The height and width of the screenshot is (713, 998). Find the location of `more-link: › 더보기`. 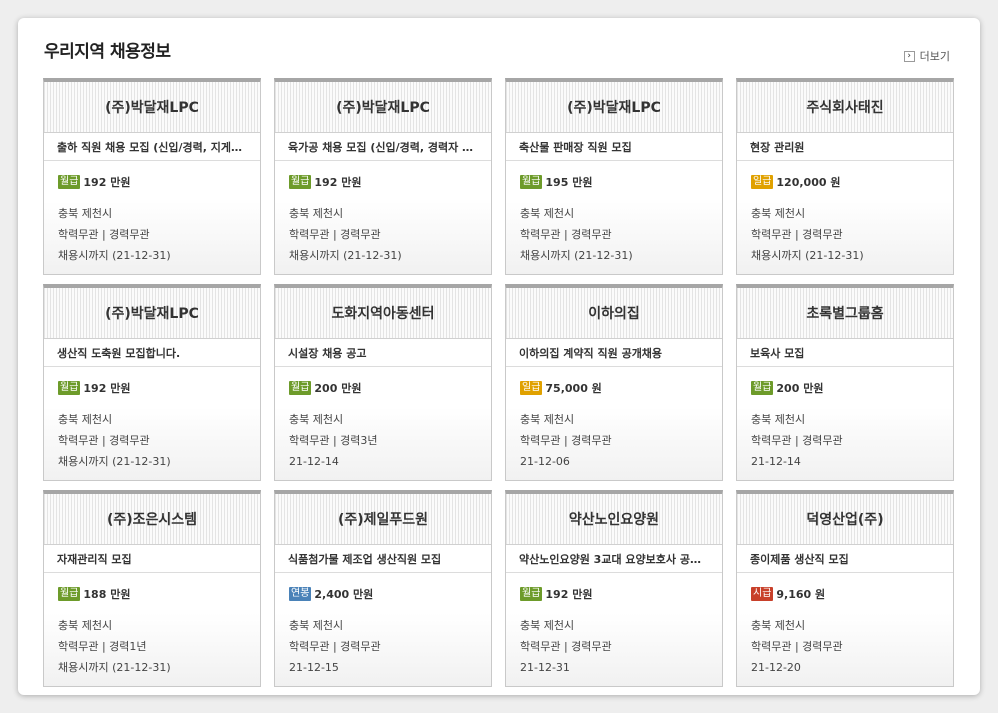

more-link: › 더보기 is located at coordinates (926, 56).